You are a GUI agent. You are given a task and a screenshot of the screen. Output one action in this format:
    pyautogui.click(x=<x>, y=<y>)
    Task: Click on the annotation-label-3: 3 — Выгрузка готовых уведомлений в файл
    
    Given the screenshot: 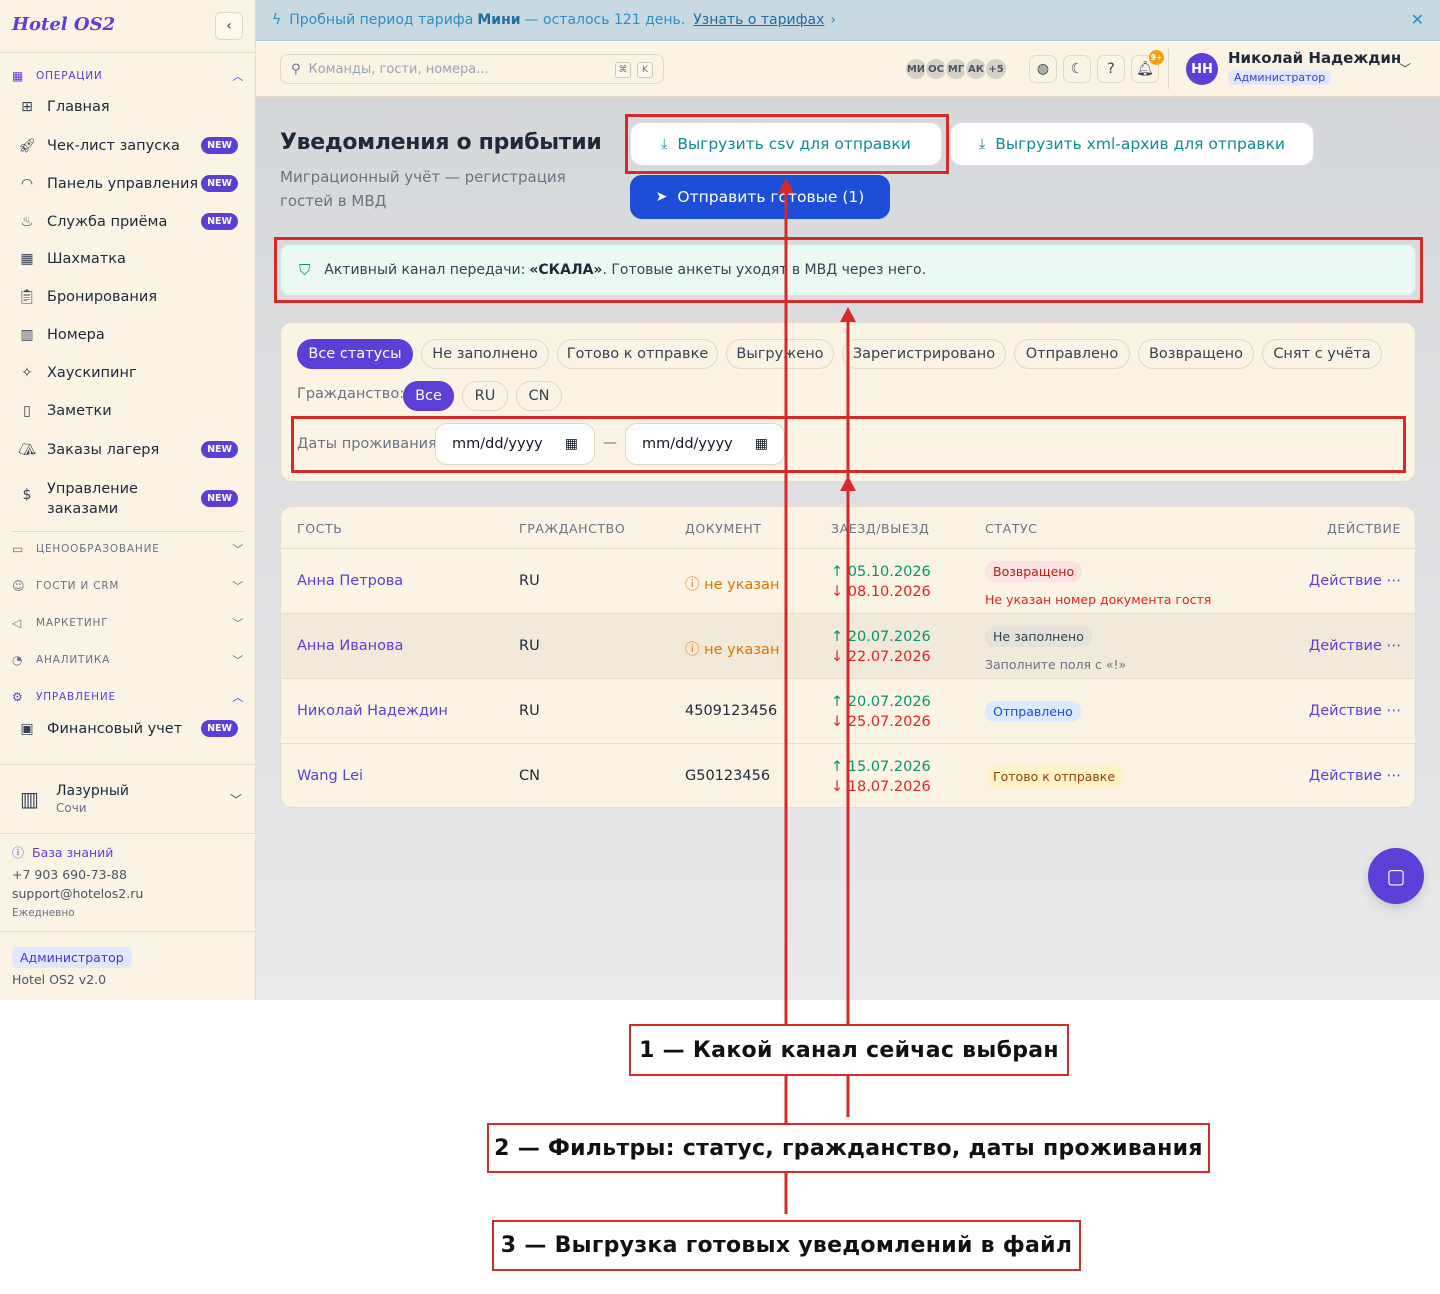 What is the action you would take?
    pyautogui.click(x=786, y=1245)
    